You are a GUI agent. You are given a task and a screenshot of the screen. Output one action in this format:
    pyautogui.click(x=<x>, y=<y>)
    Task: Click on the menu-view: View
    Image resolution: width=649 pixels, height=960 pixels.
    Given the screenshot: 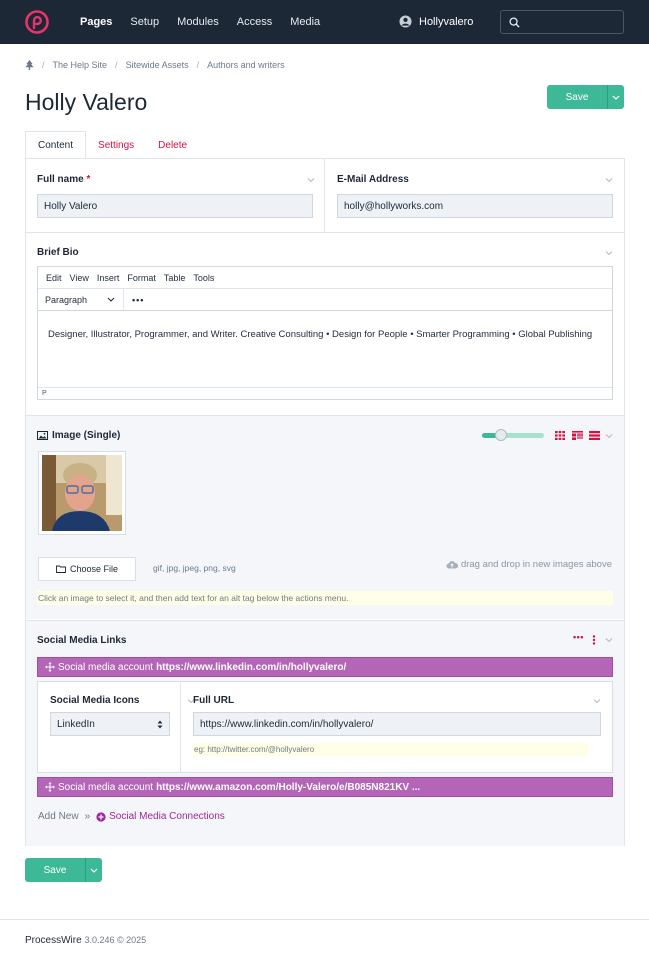 What is the action you would take?
    pyautogui.click(x=79, y=278)
    